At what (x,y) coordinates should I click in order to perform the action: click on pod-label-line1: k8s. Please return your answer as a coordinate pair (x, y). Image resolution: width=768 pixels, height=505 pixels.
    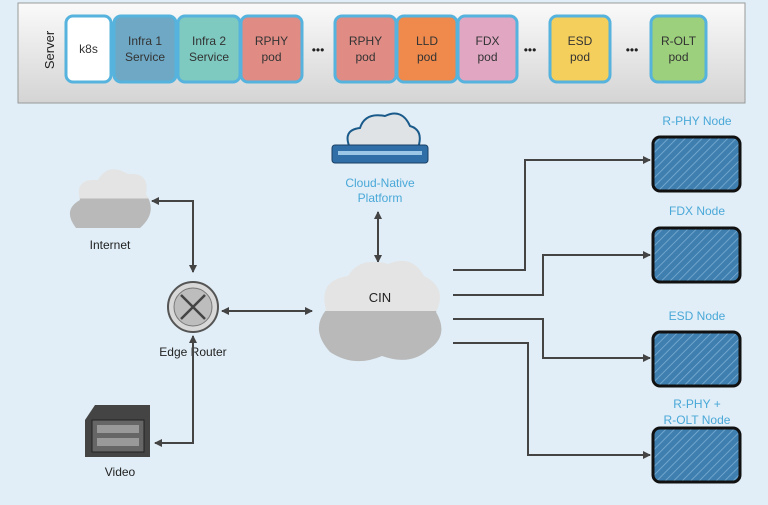
    Looking at the image, I should click on (88, 49).